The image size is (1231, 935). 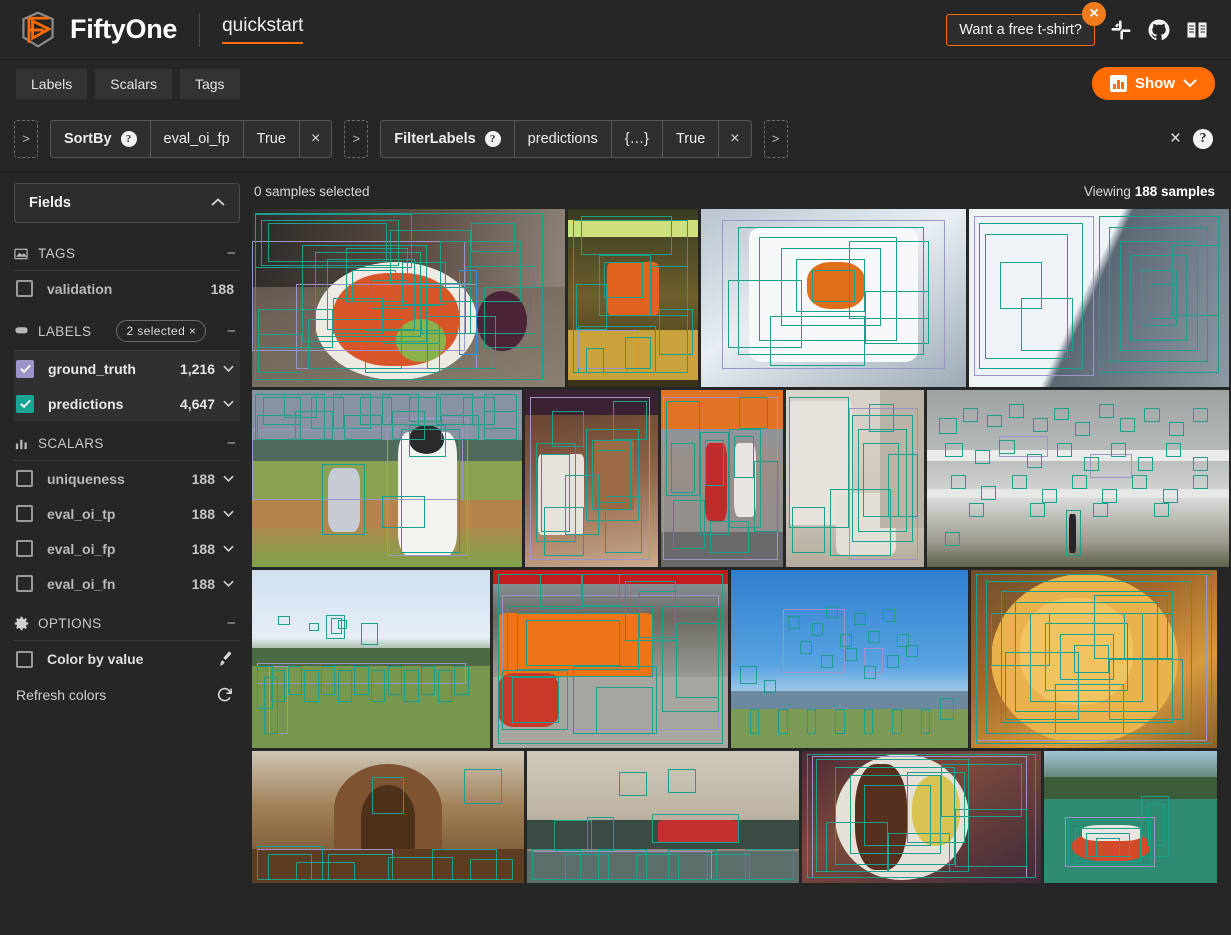 I want to click on dataset-name: quickstart, so click(x=263, y=30).